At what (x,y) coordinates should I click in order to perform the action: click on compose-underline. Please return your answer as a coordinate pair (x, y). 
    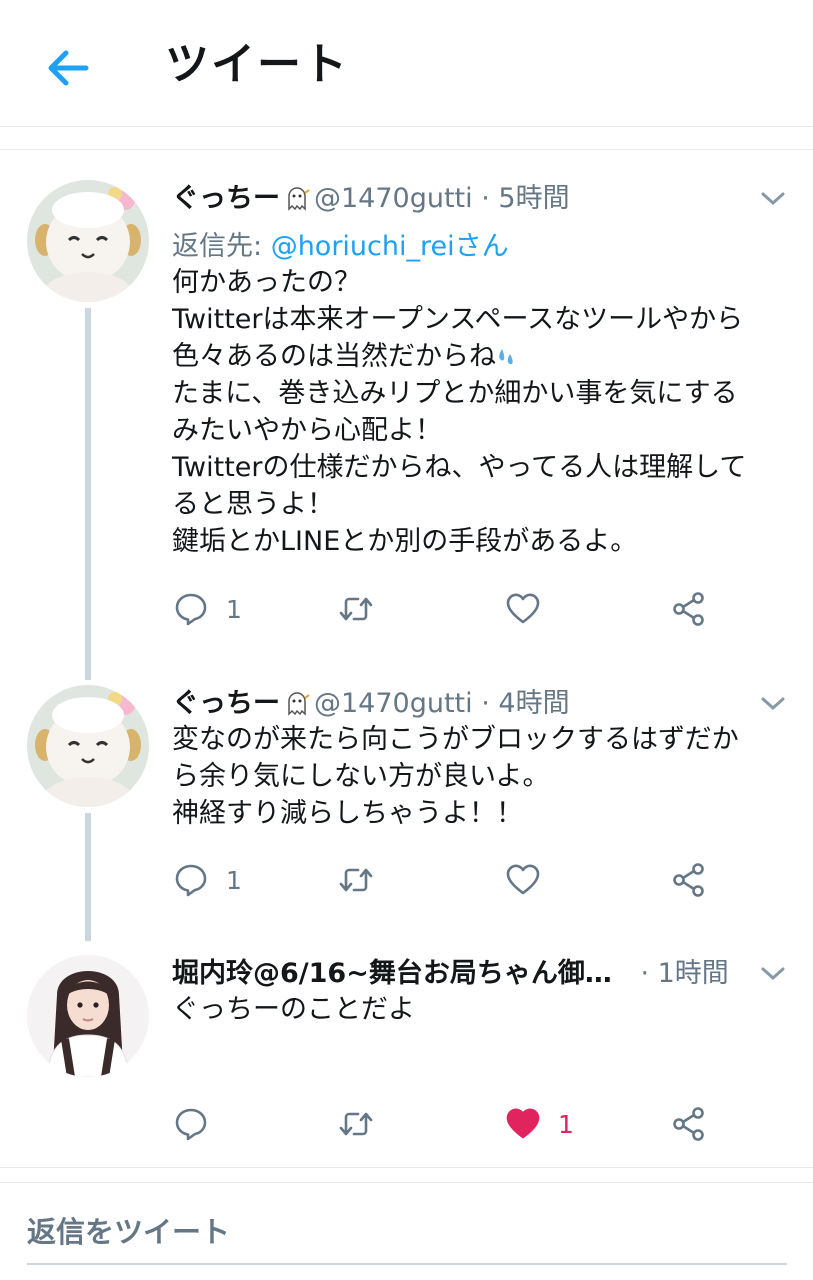
    Looking at the image, I should click on (407, 1264).